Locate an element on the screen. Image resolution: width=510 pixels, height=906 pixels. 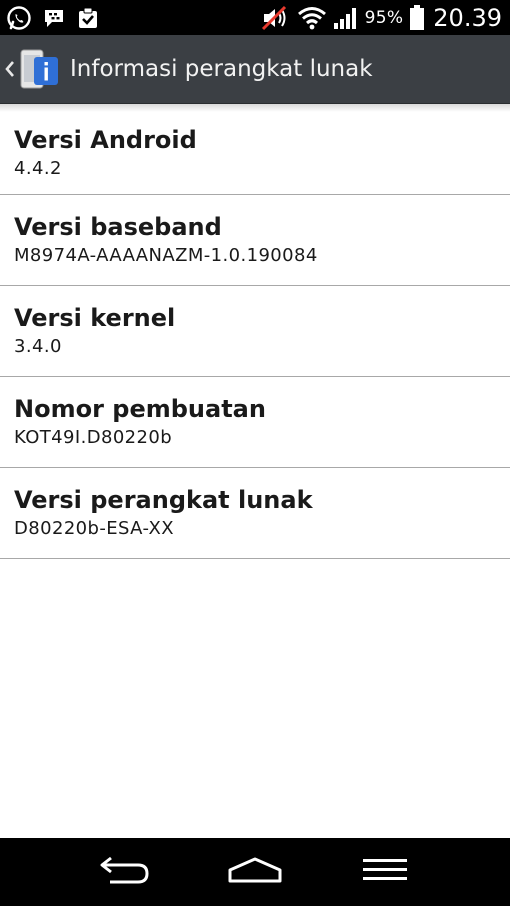
item-title: Versi kernel is located at coordinates (95, 318).